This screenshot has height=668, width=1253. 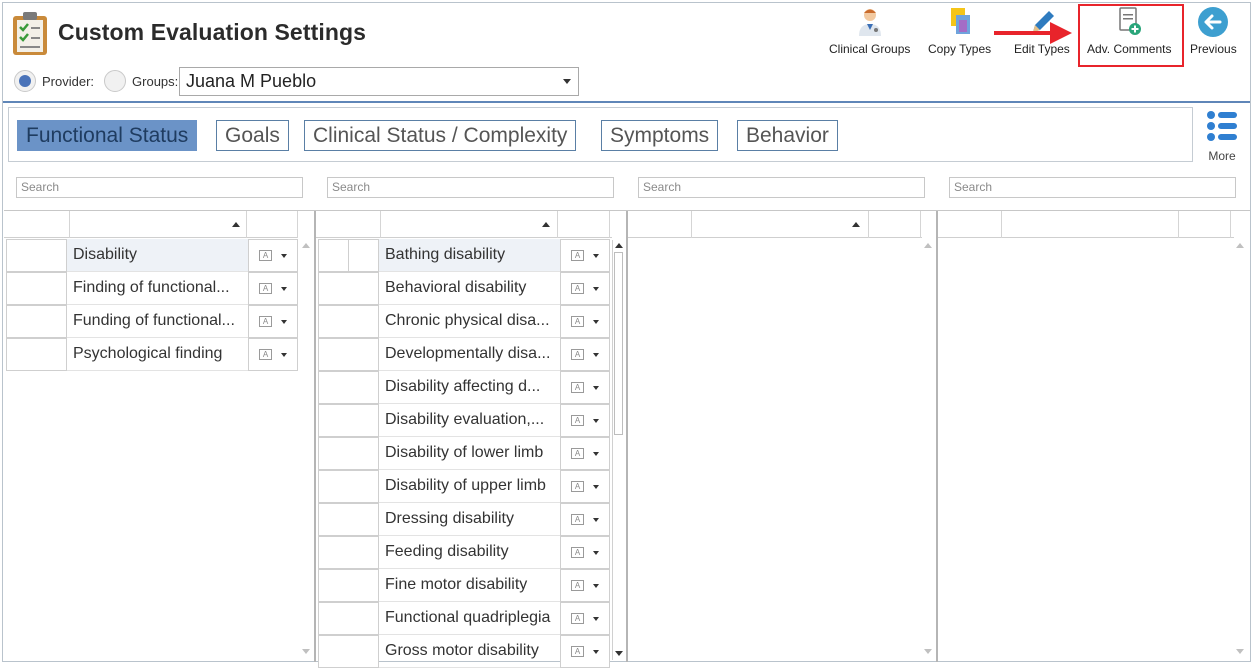 What do you see at coordinates (30, 33) in the screenshot?
I see `clipboard-icon` at bounding box center [30, 33].